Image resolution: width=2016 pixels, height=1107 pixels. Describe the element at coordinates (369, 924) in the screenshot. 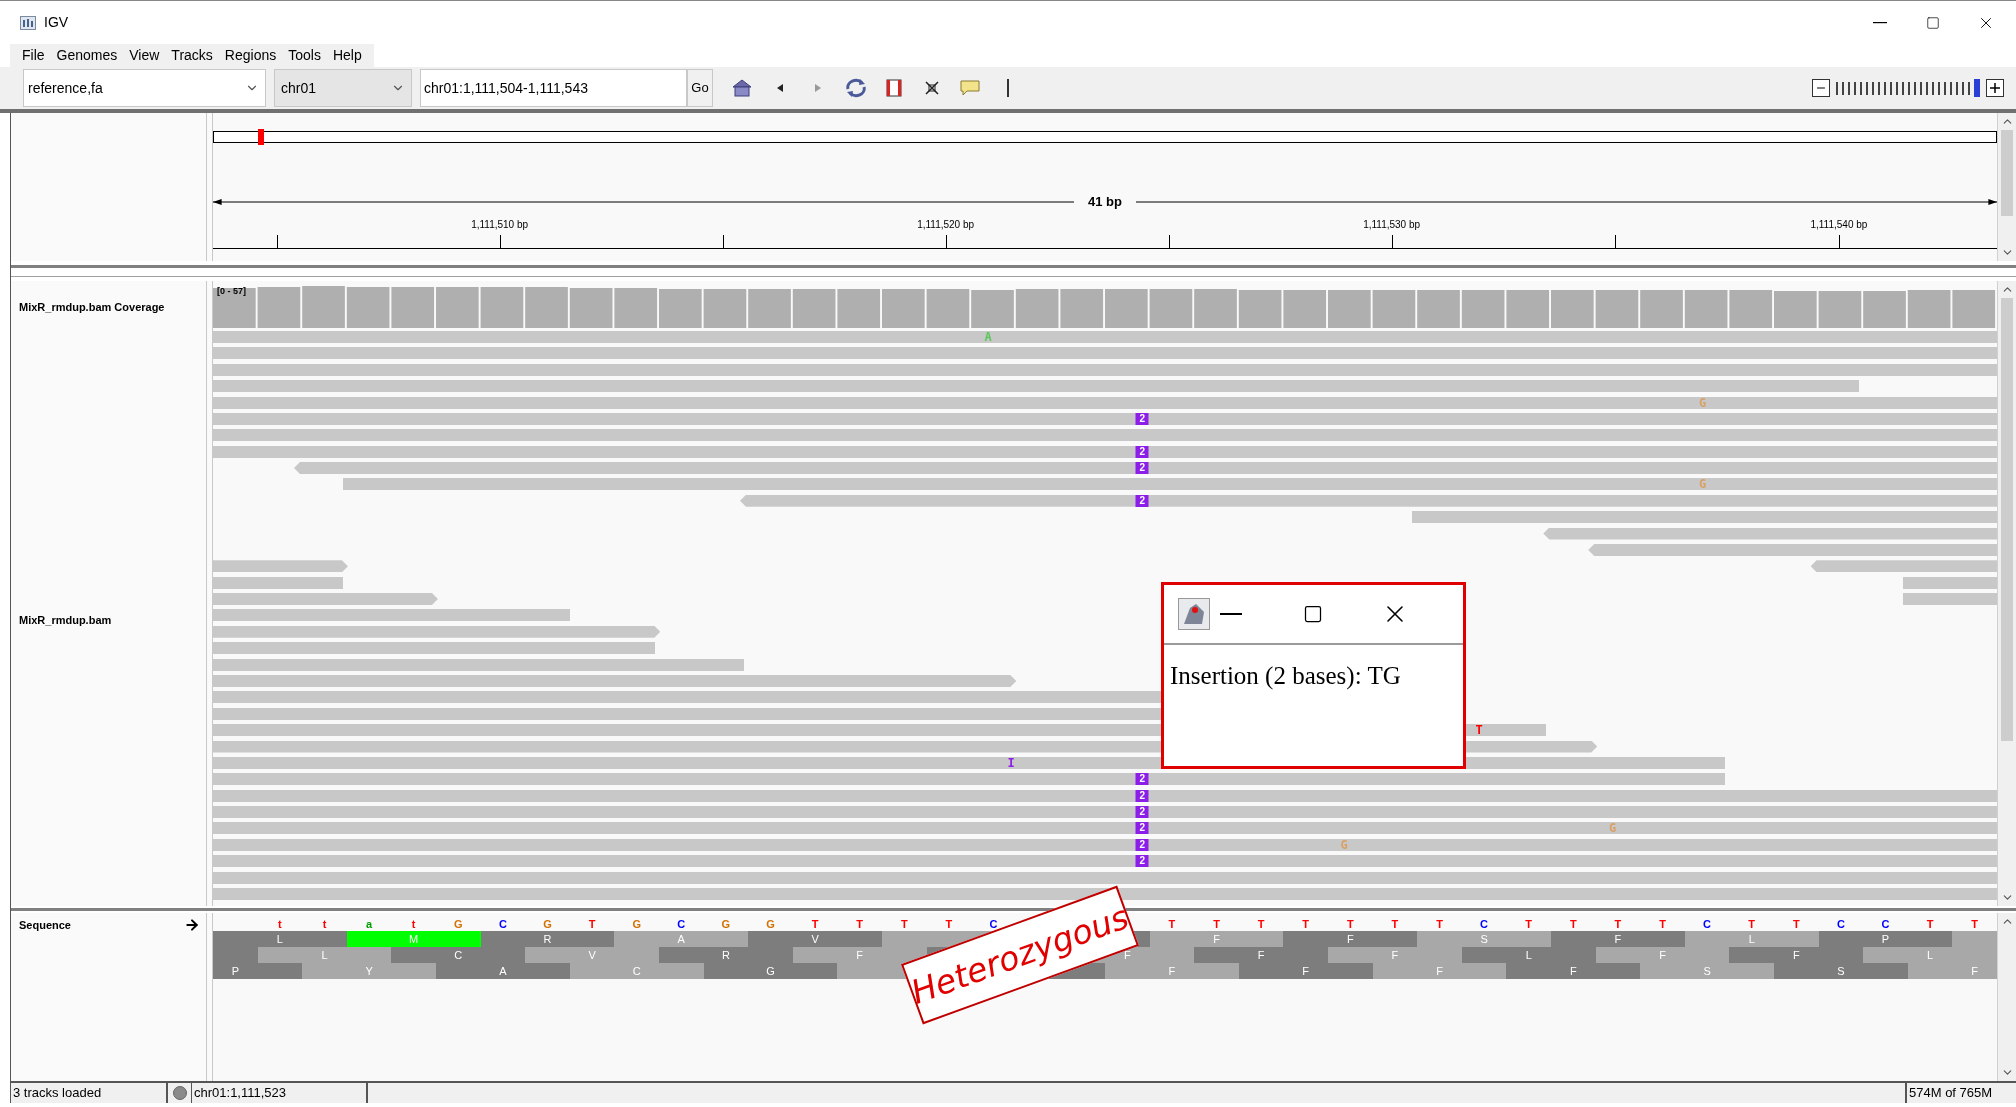

I see `sequence-base: a` at that location.